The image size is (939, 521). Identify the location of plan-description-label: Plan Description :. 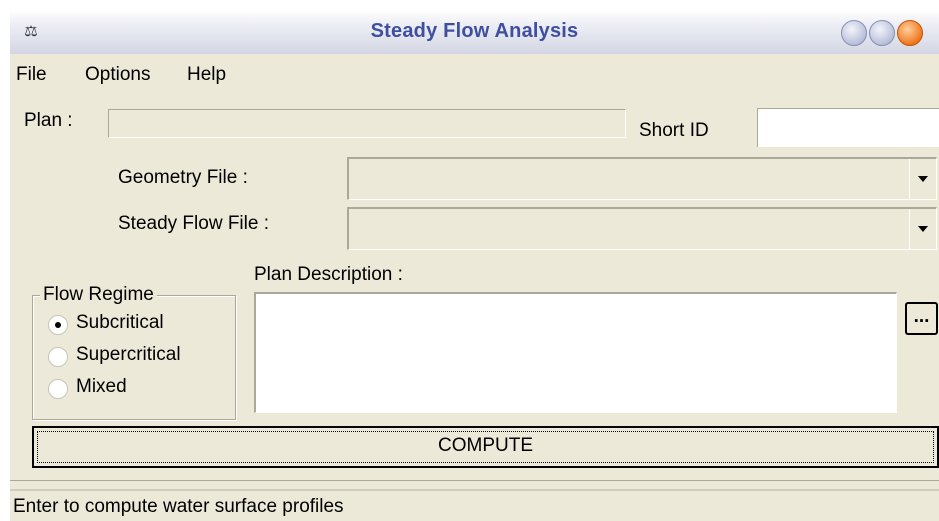
(328, 274).